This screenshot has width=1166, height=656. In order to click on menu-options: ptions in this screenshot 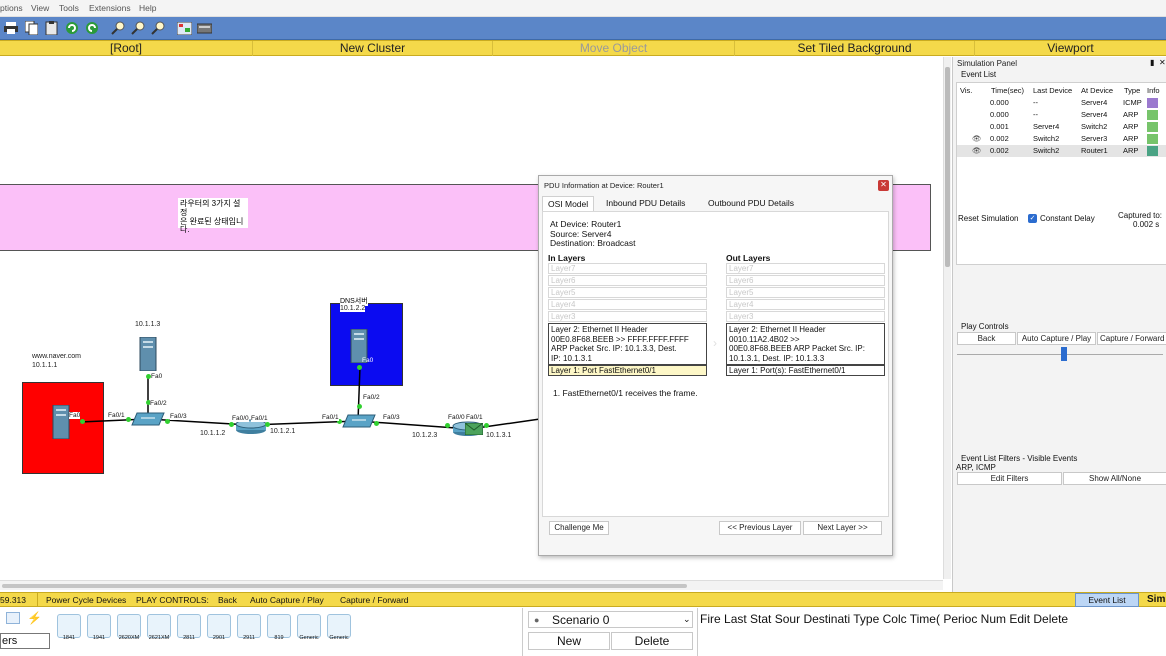, I will do `click(11, 8)`.